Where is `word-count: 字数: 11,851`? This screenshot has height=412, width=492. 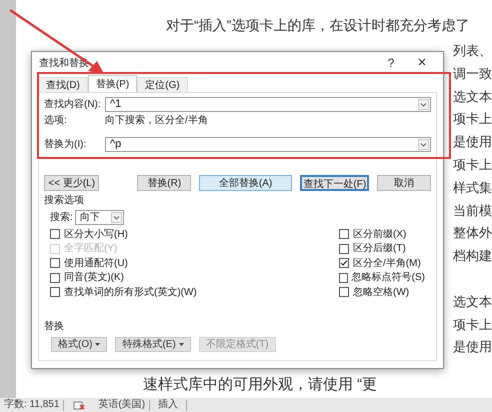
word-count: 字数: 11,851 is located at coordinates (32, 405).